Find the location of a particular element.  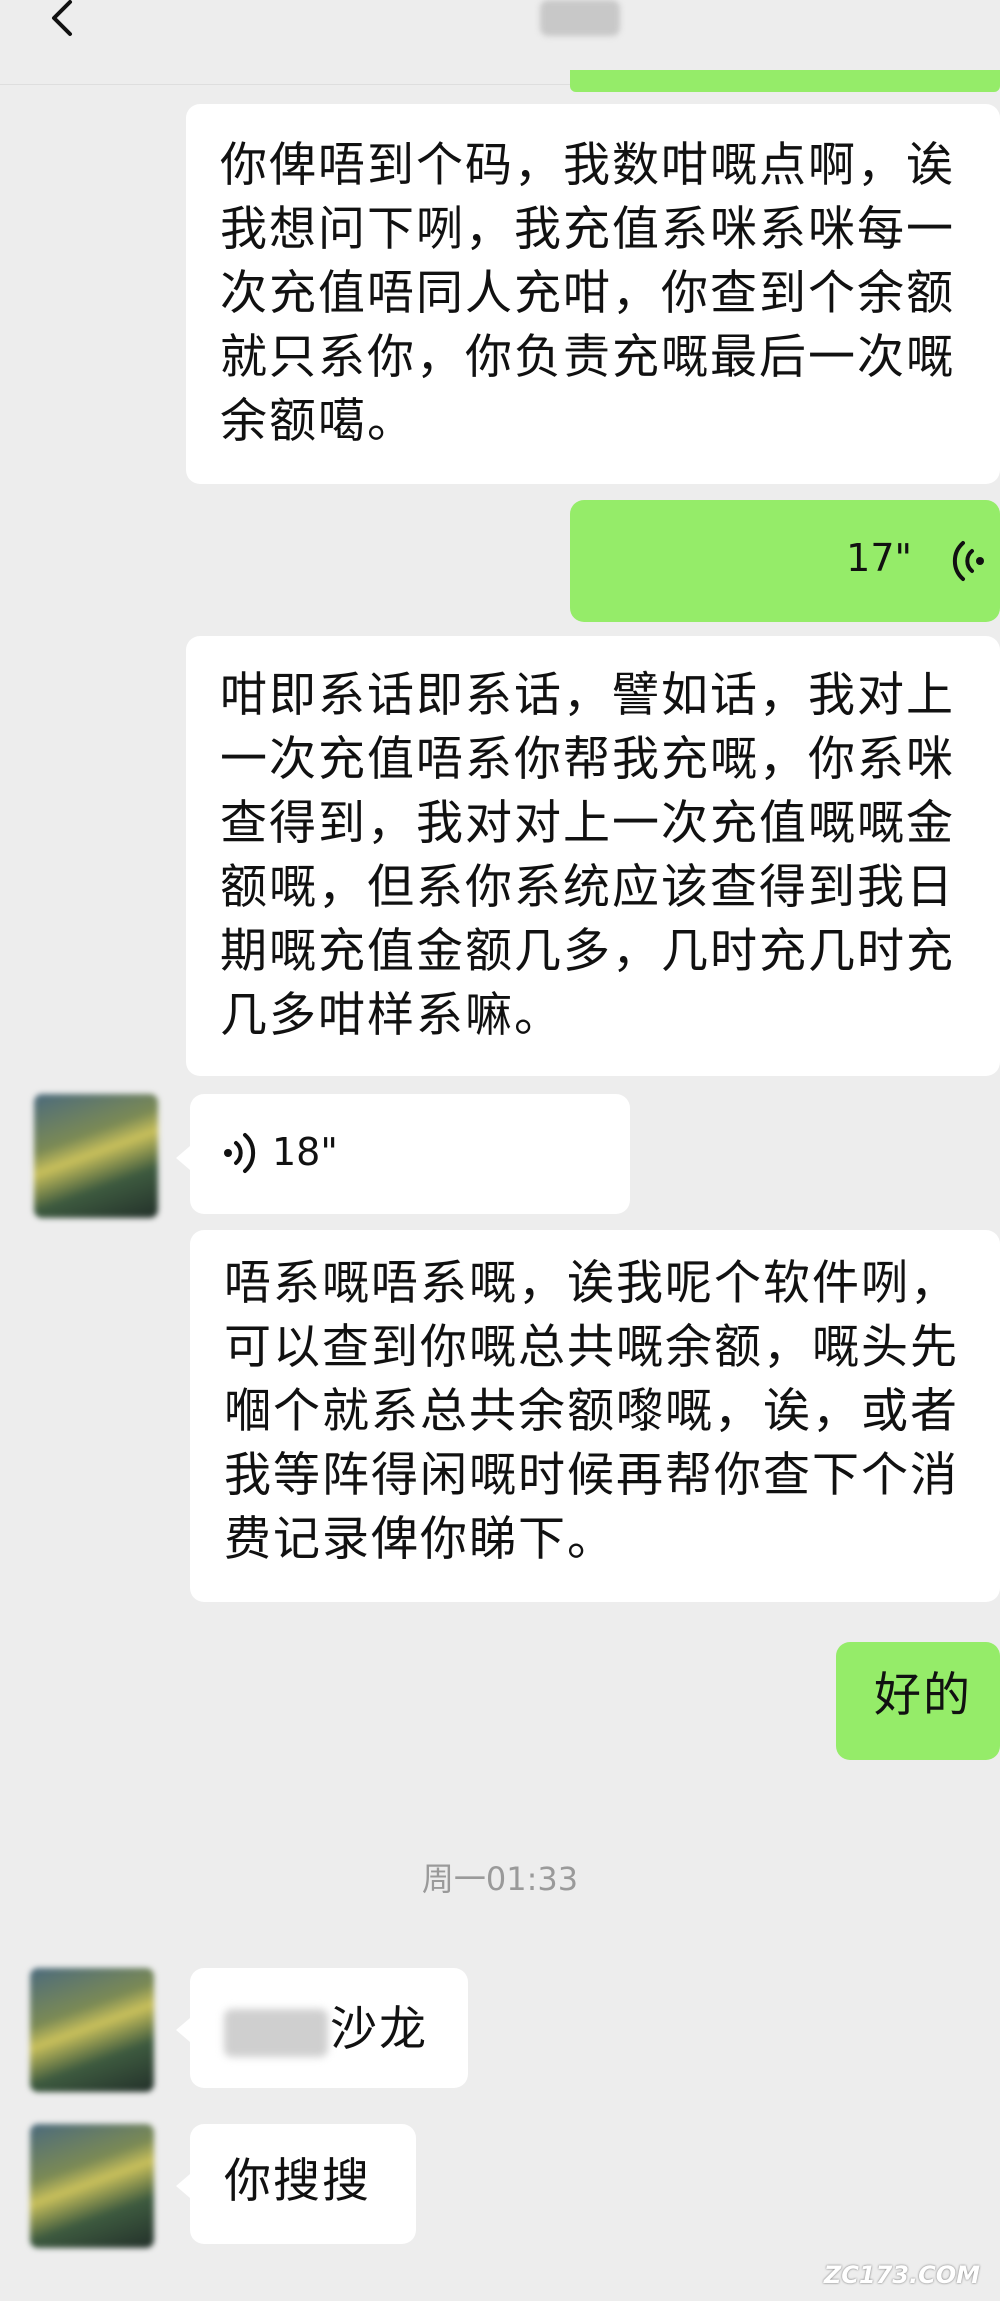

outgoing-text-message: 好的 is located at coordinates (918, 1701).